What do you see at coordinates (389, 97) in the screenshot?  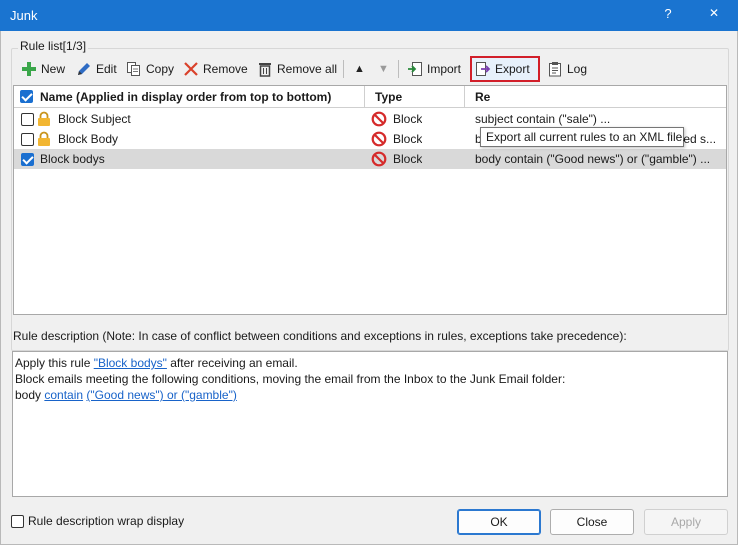 I see `column-type-label: Type` at bounding box center [389, 97].